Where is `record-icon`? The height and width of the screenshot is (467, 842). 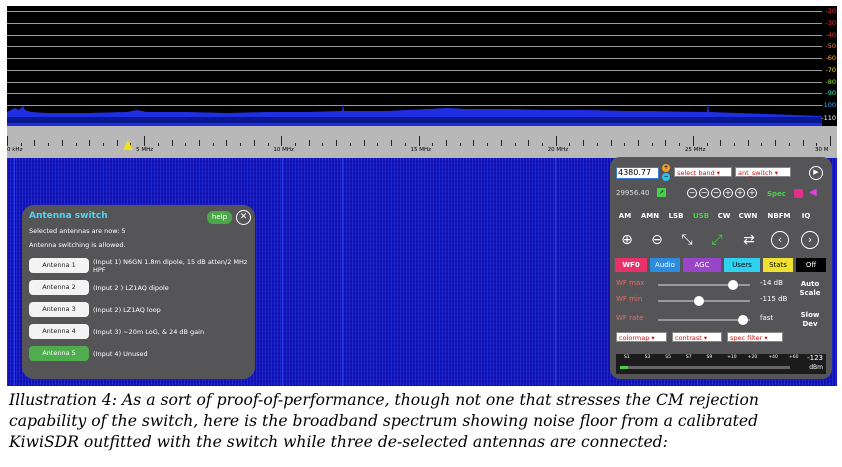
record-icon is located at coordinates (798, 193).